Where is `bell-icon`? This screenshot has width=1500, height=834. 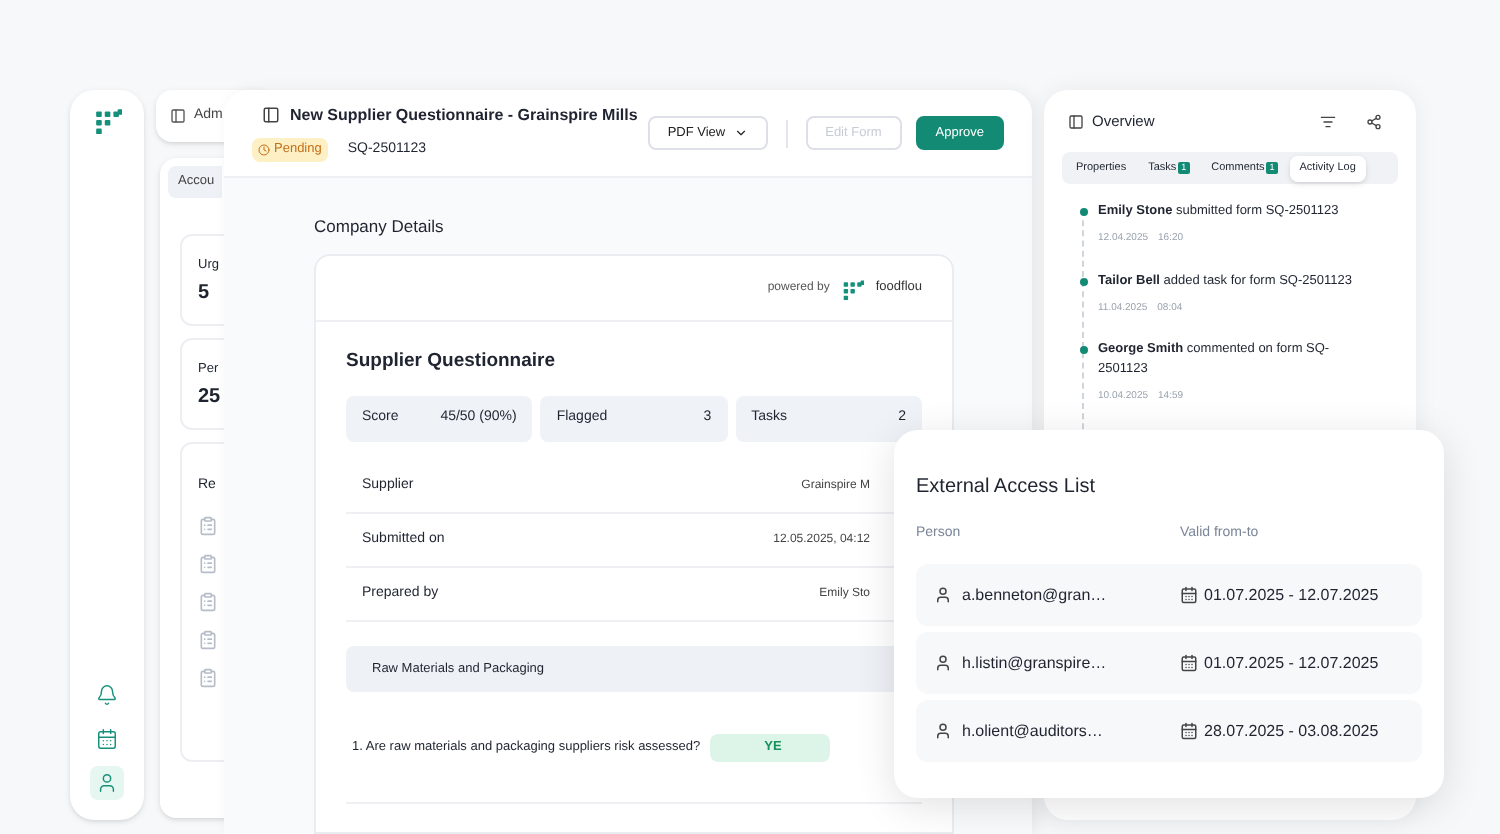 bell-icon is located at coordinates (107, 695).